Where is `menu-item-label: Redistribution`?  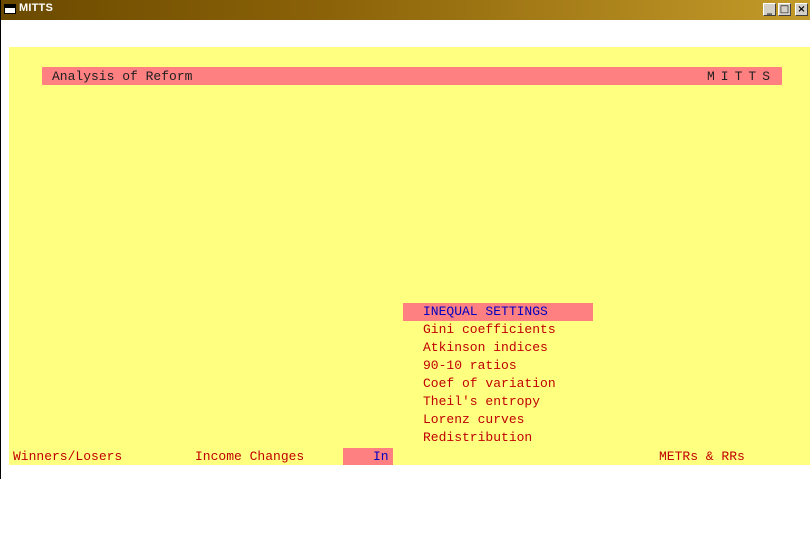 menu-item-label: Redistribution is located at coordinates (478, 437).